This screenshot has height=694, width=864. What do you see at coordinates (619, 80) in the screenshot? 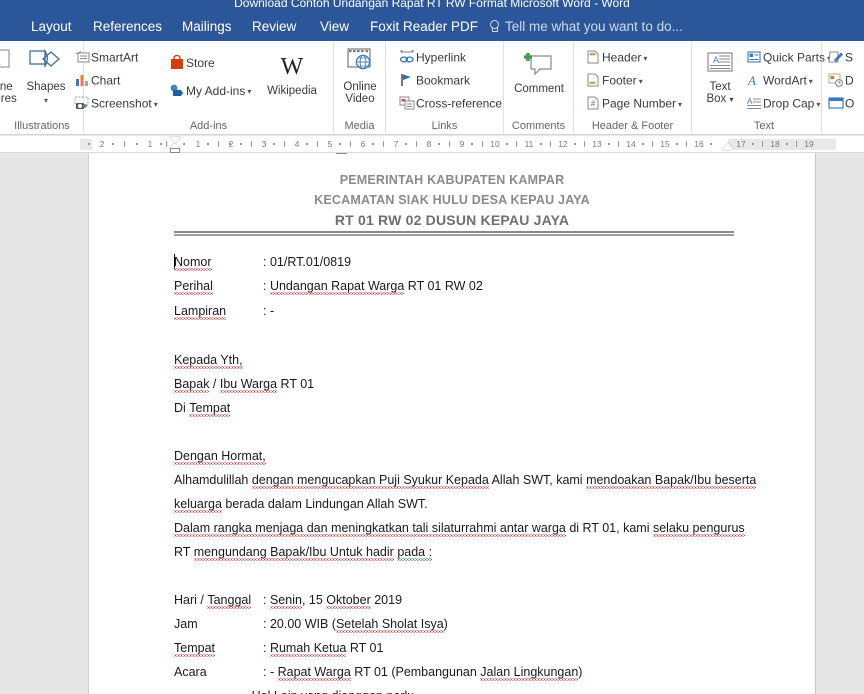
I see `footer-label: Footer` at bounding box center [619, 80].